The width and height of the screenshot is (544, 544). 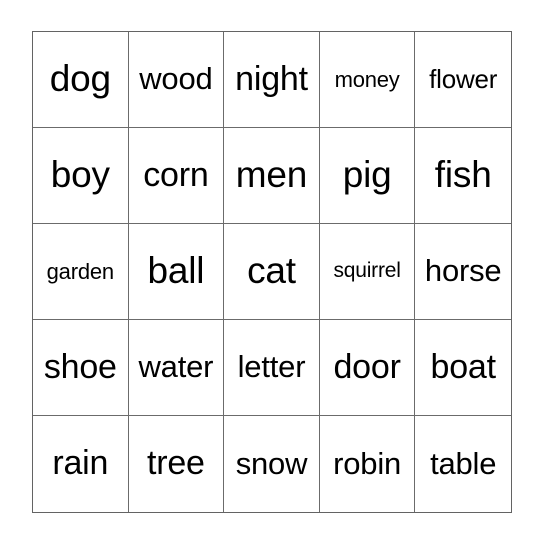 I want to click on bingo-cell-r4c2: water, so click(x=176, y=368).